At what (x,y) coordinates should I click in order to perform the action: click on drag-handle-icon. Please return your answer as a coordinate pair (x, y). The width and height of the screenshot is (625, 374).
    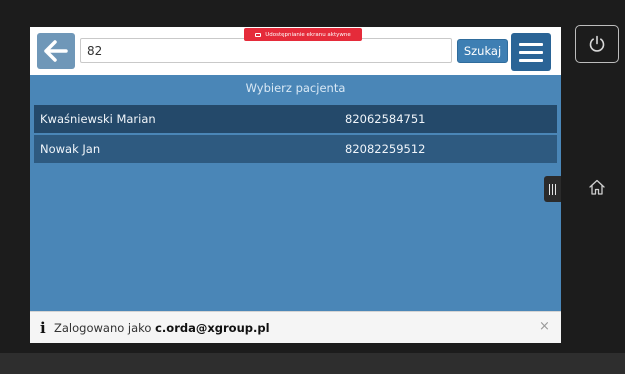
    Looking at the image, I should click on (549, 189).